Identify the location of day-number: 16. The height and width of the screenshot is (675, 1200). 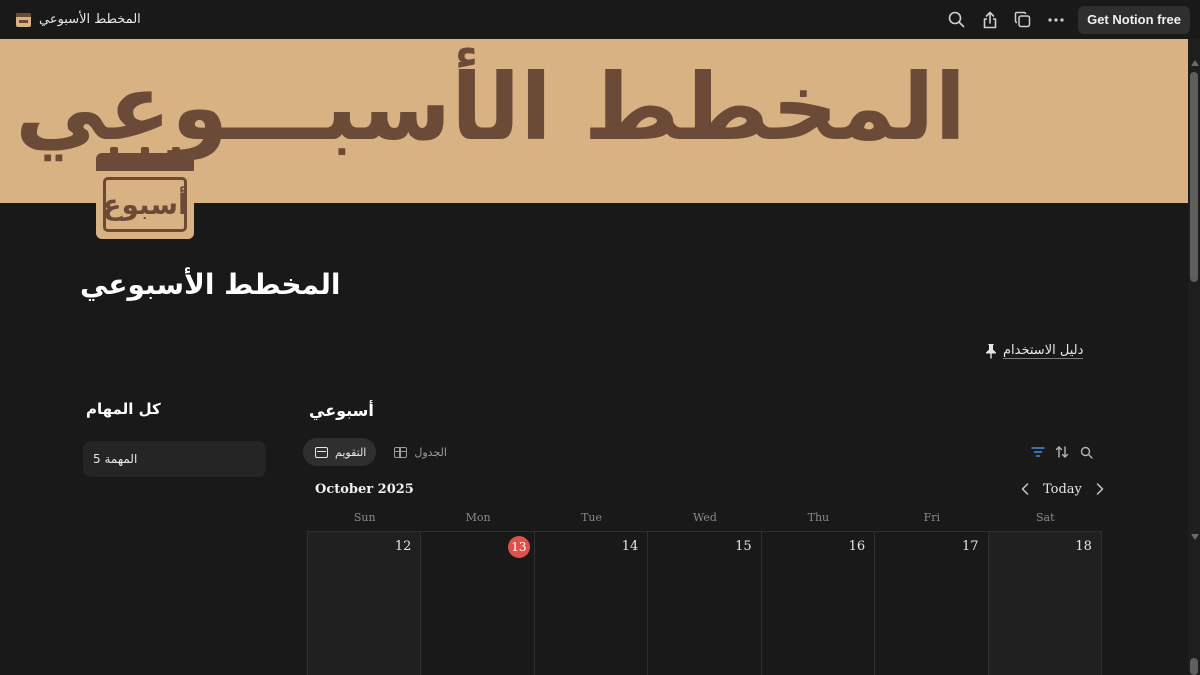
(857, 546).